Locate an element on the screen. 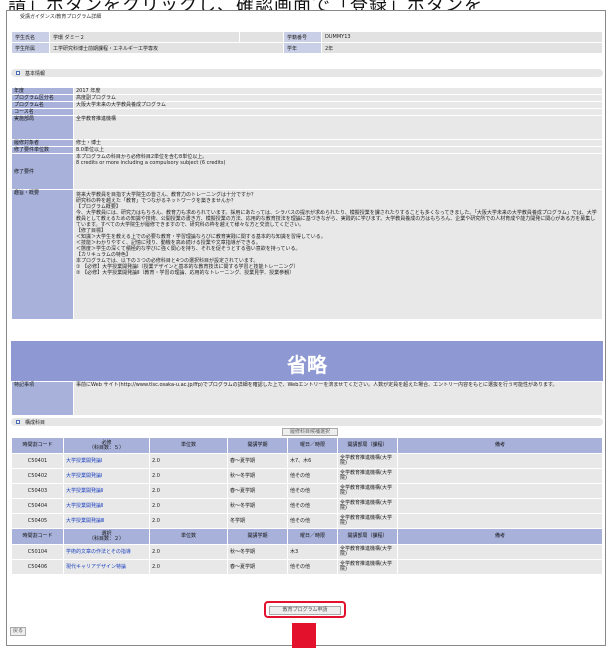 The height and width of the screenshot is (648, 609). student-year-value: 2年 is located at coordinates (462, 48).